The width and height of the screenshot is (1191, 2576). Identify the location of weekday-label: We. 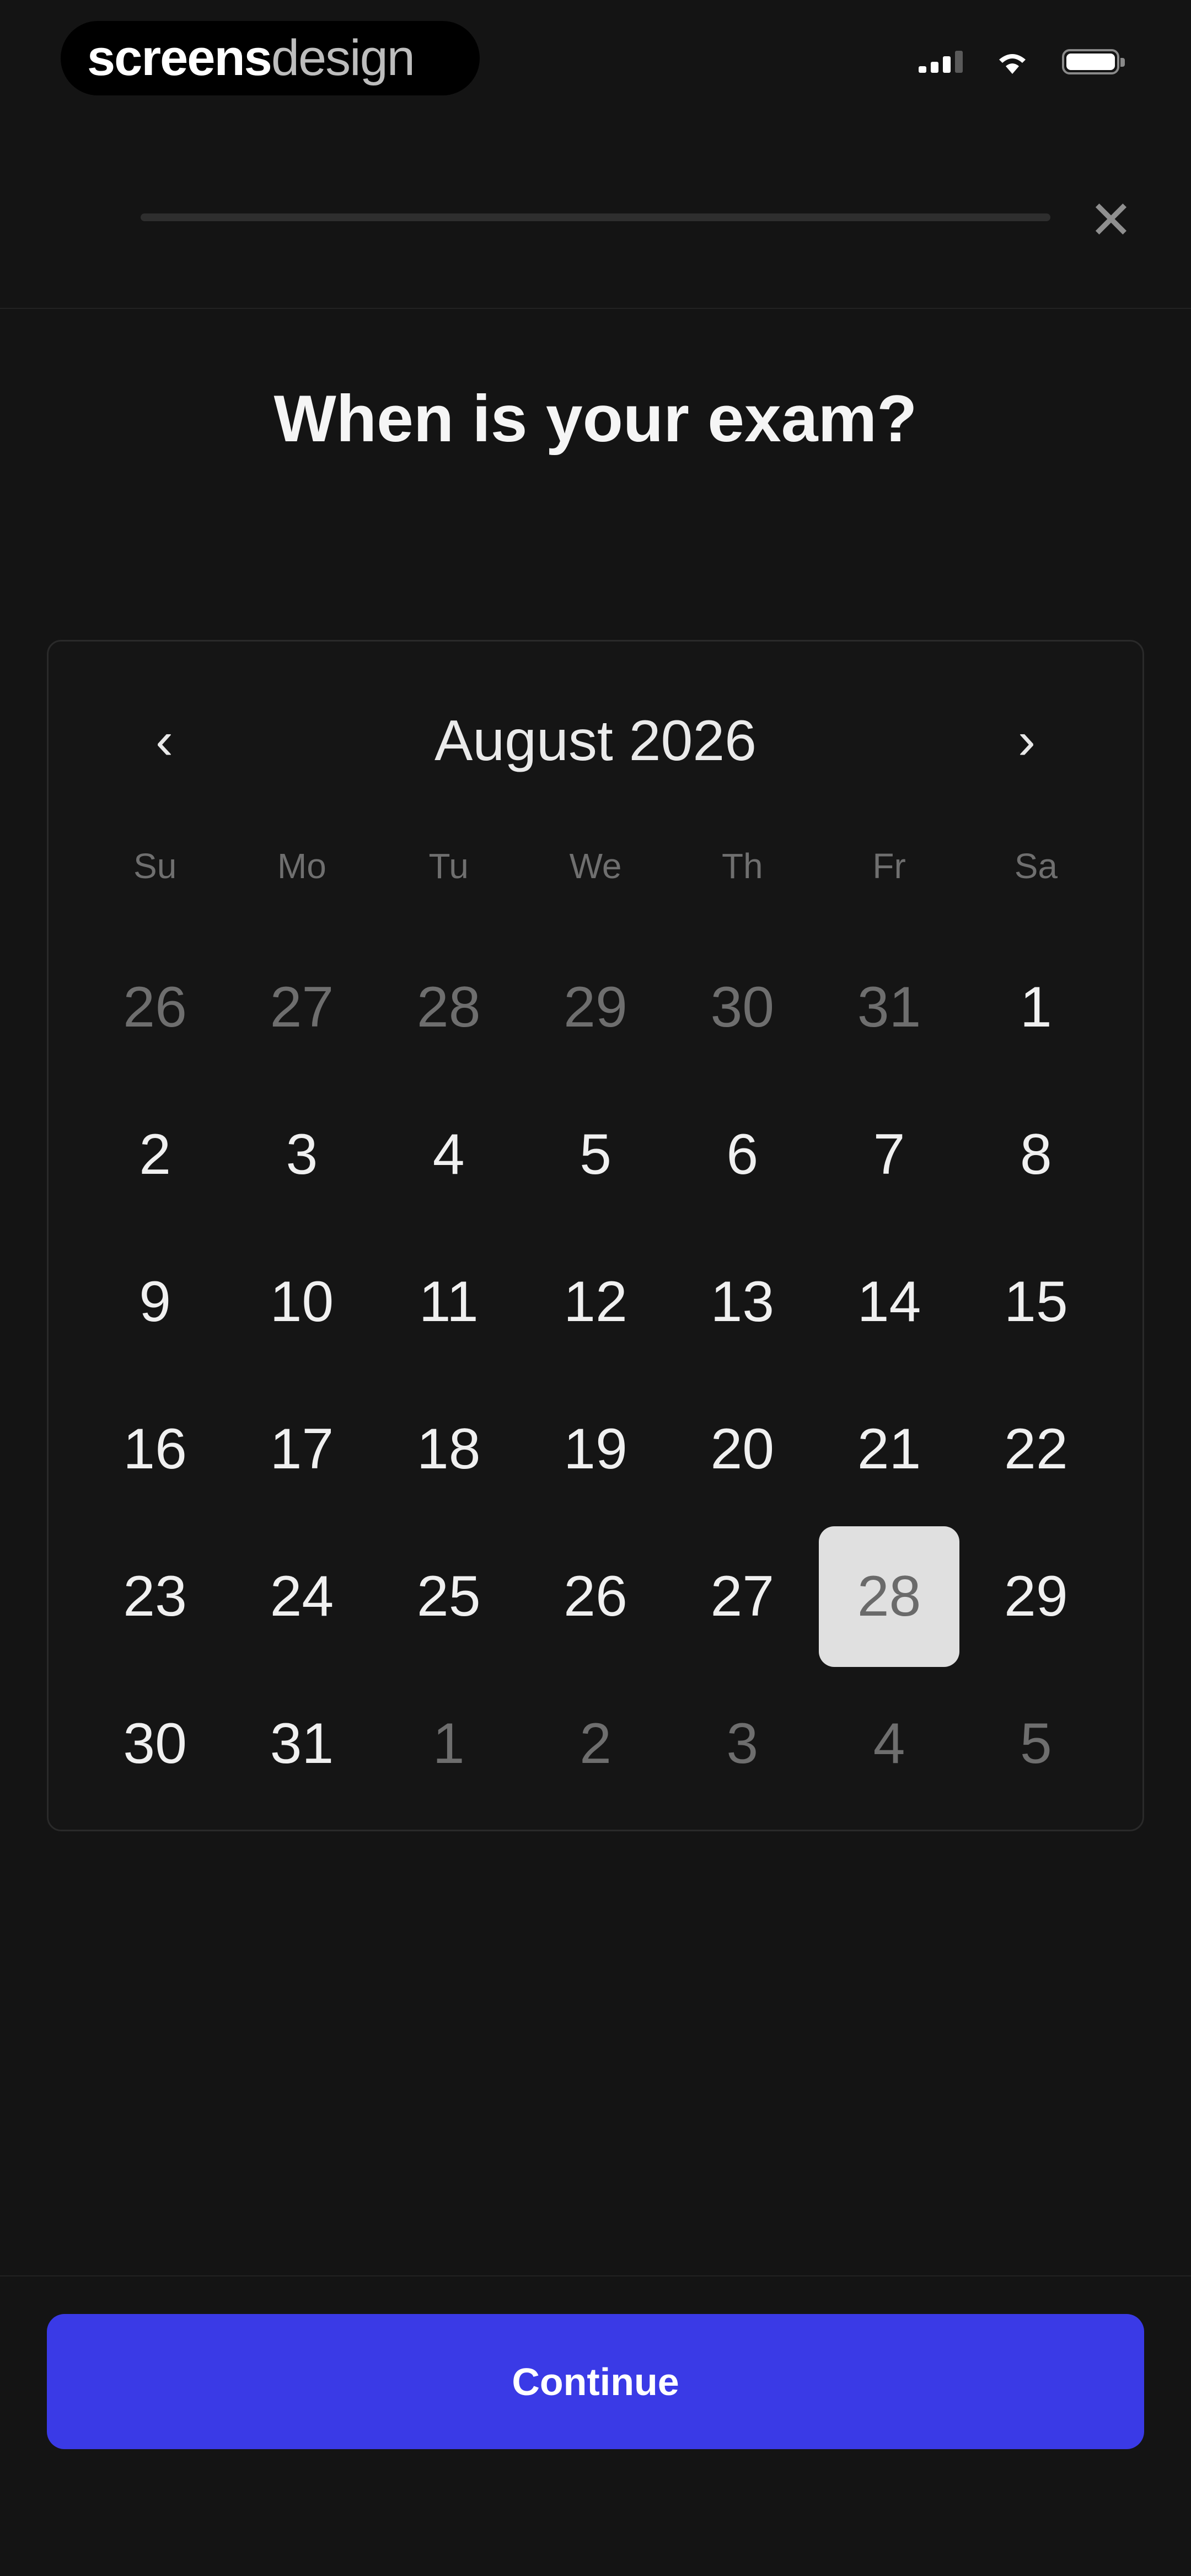
(595, 866).